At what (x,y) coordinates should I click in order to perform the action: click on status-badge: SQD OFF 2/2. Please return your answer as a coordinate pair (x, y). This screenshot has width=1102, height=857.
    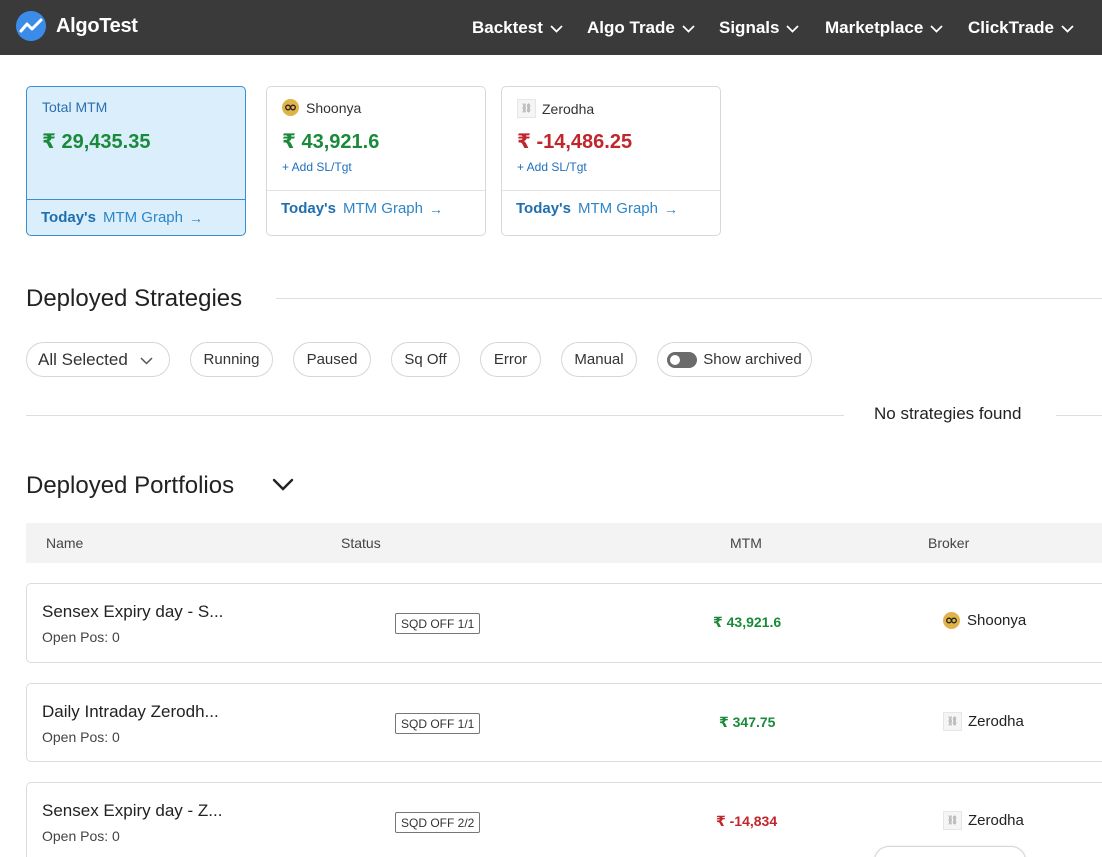
    Looking at the image, I should click on (438, 822).